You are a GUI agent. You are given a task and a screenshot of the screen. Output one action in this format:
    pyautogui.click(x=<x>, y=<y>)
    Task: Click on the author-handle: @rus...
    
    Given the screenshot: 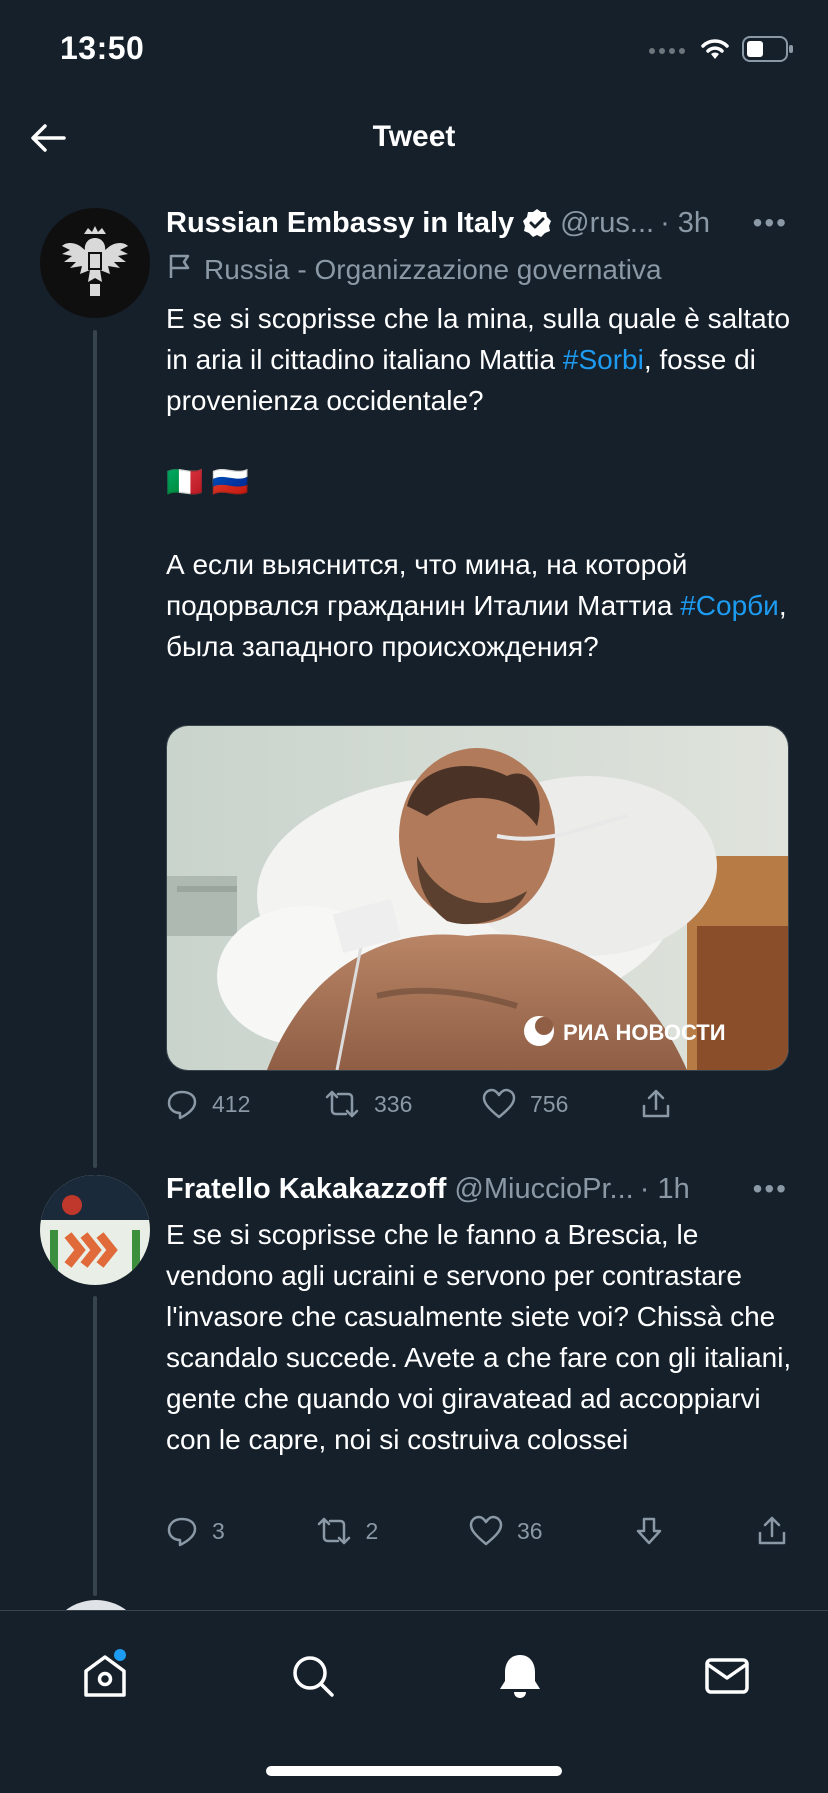 What is the action you would take?
    pyautogui.click(x=607, y=223)
    